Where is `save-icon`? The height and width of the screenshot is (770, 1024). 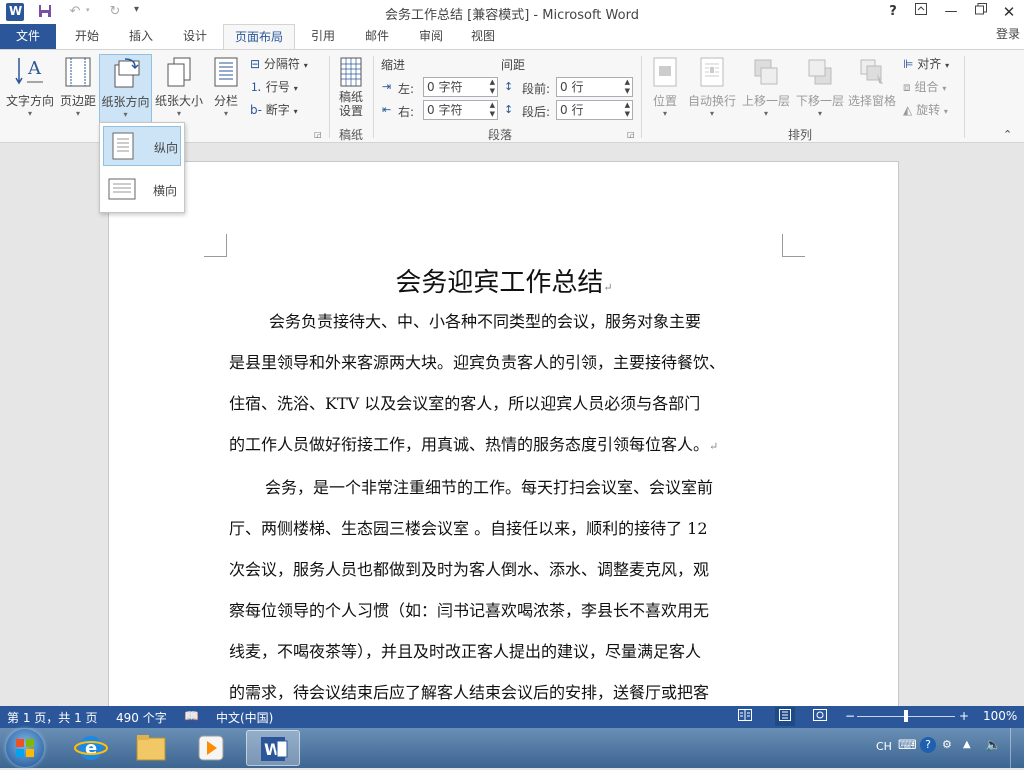 save-icon is located at coordinates (45, 12).